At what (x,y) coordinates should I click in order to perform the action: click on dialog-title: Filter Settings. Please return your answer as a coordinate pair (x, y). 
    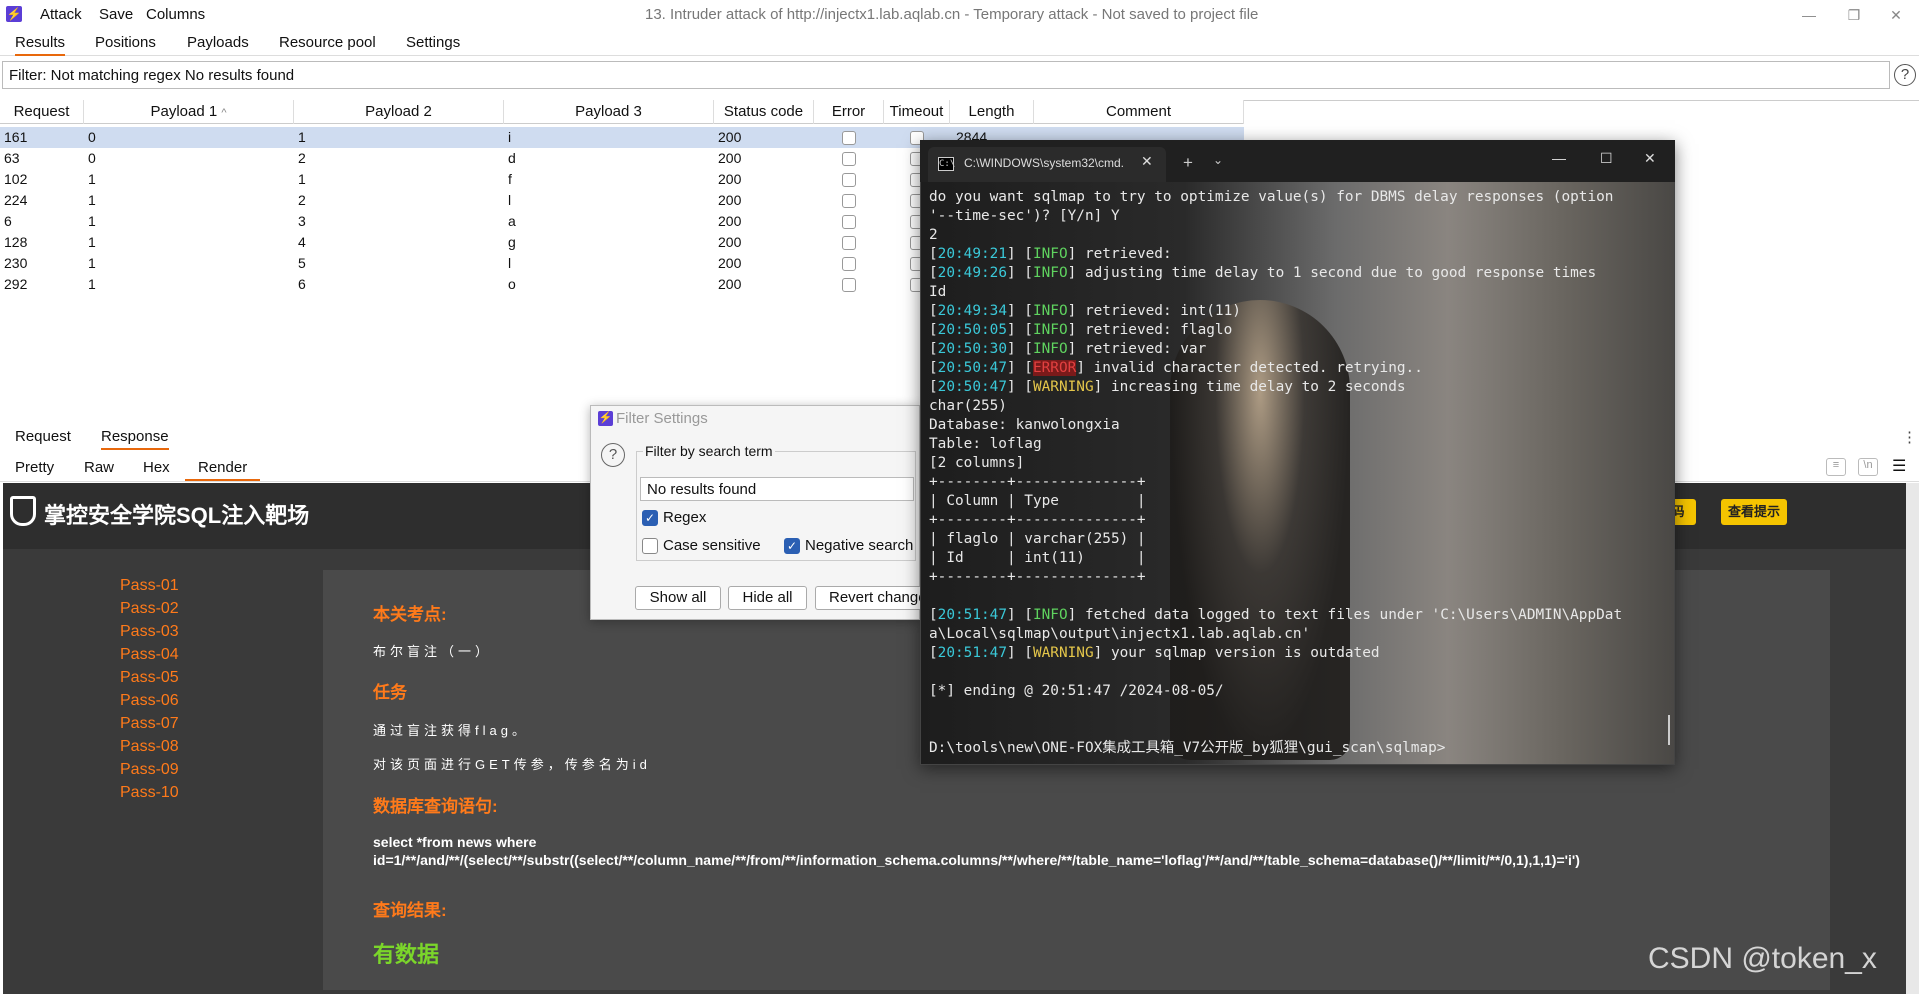
    Looking at the image, I should click on (662, 418).